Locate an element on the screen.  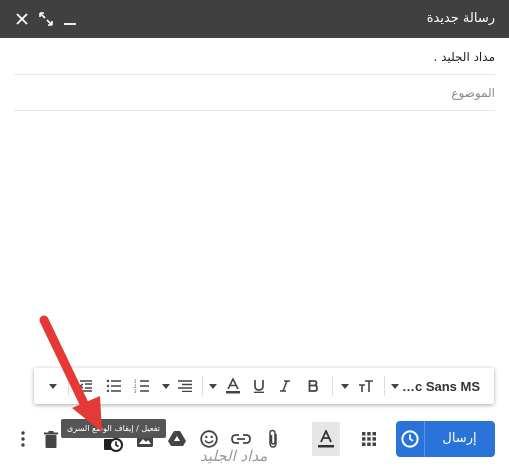
subject-field is located at coordinates (254, 93).